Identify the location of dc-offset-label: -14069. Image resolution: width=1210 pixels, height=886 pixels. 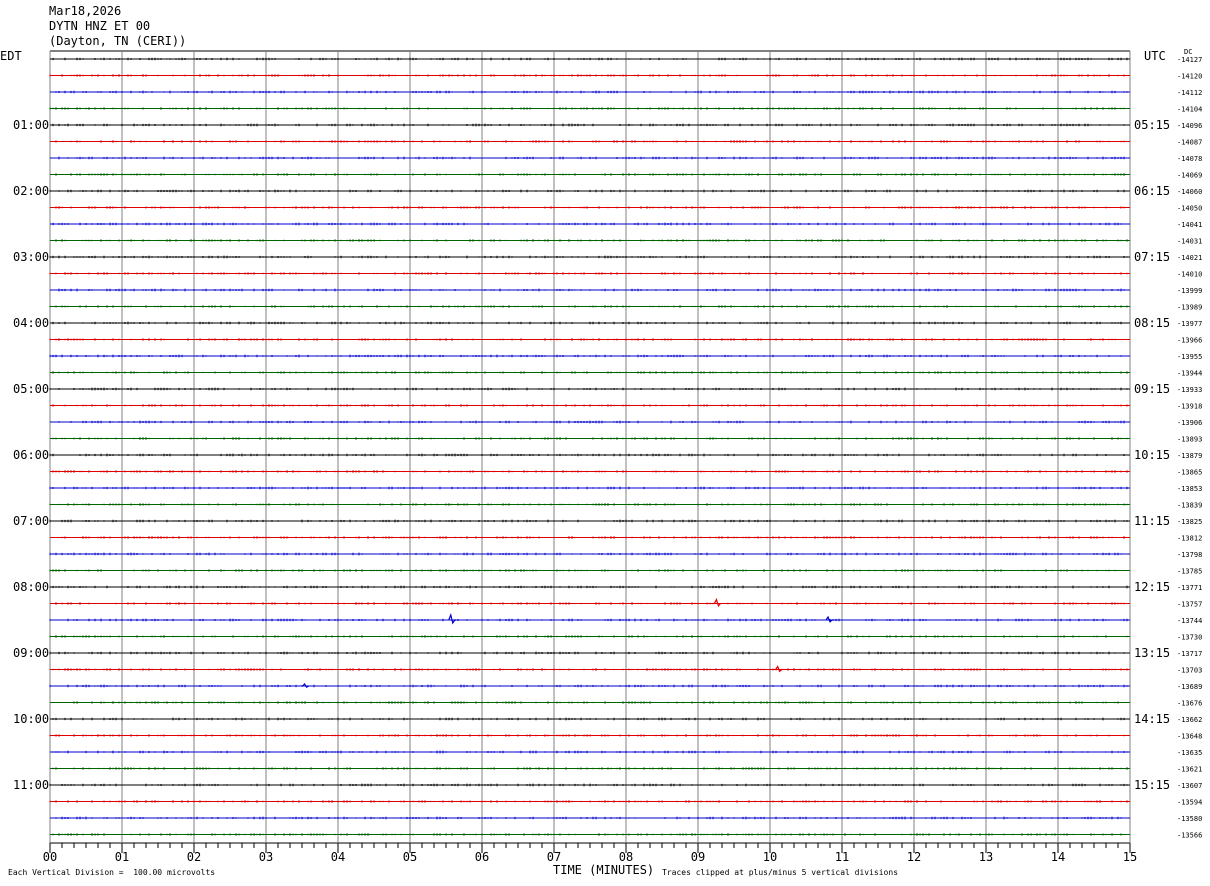
(1189, 176).